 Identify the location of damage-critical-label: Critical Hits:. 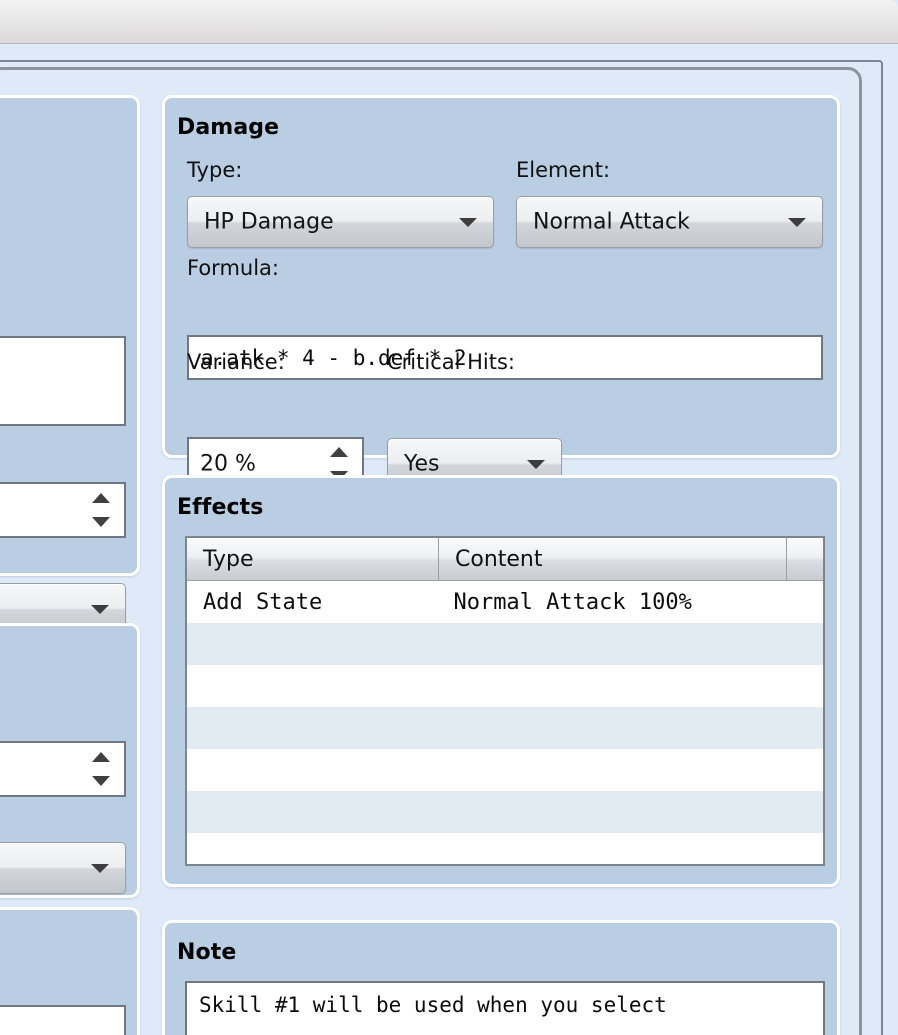
(451, 362).